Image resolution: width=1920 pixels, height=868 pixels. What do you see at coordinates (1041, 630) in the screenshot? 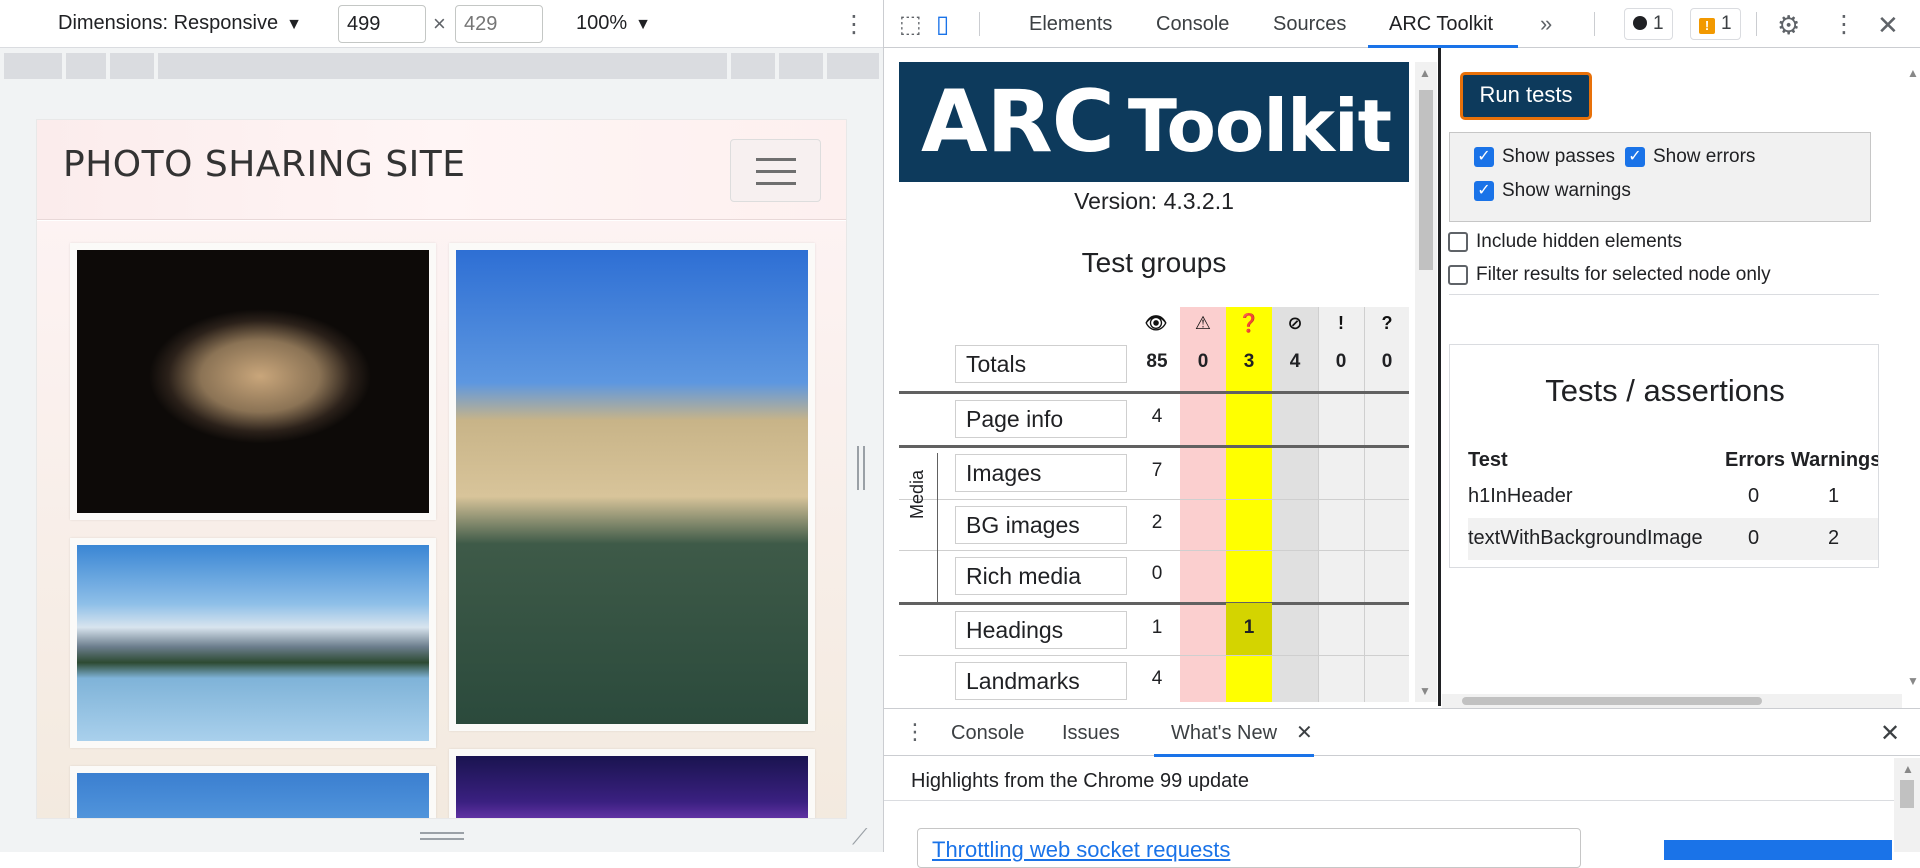
I see `headings-button: Headings` at bounding box center [1041, 630].